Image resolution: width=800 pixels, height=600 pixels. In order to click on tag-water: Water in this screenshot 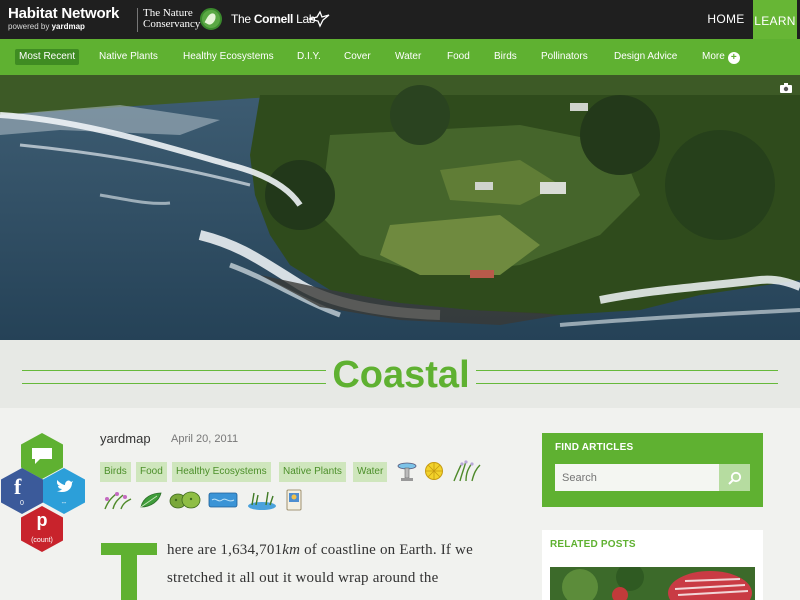, I will do `click(370, 472)`.